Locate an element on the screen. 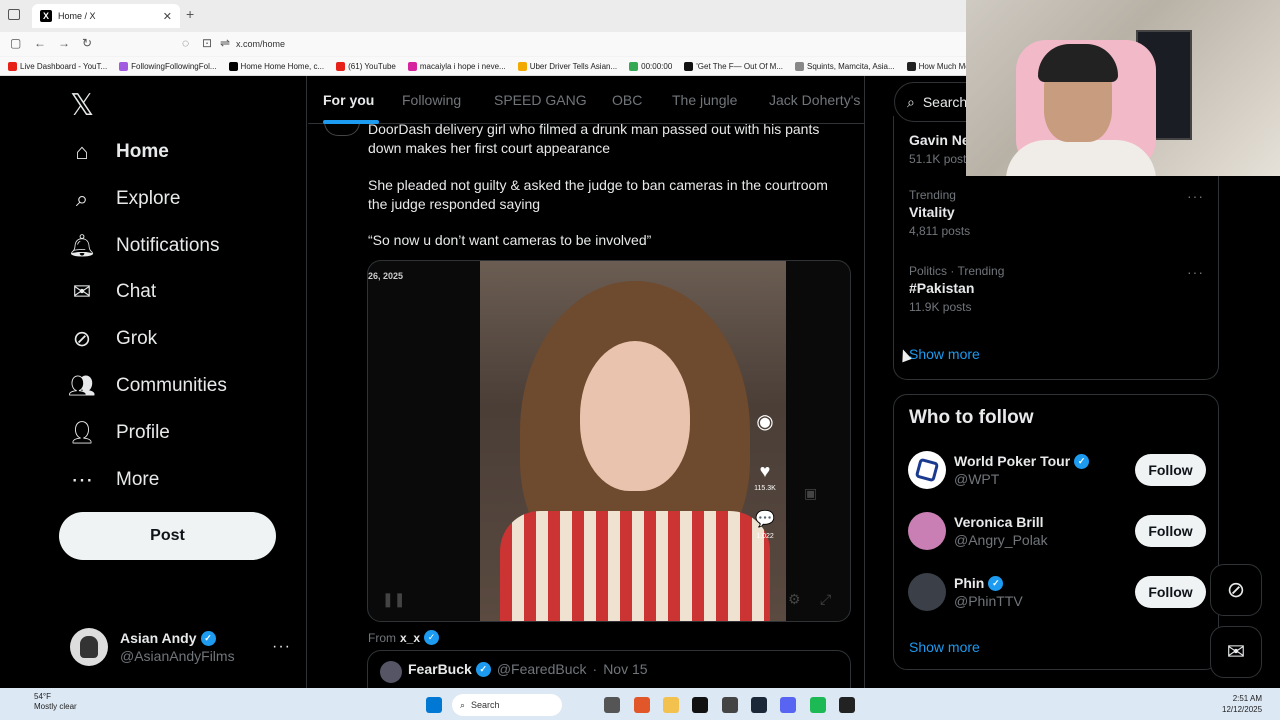 The width and height of the screenshot is (1280, 720). file-explorer-icon is located at coordinates (671, 705).